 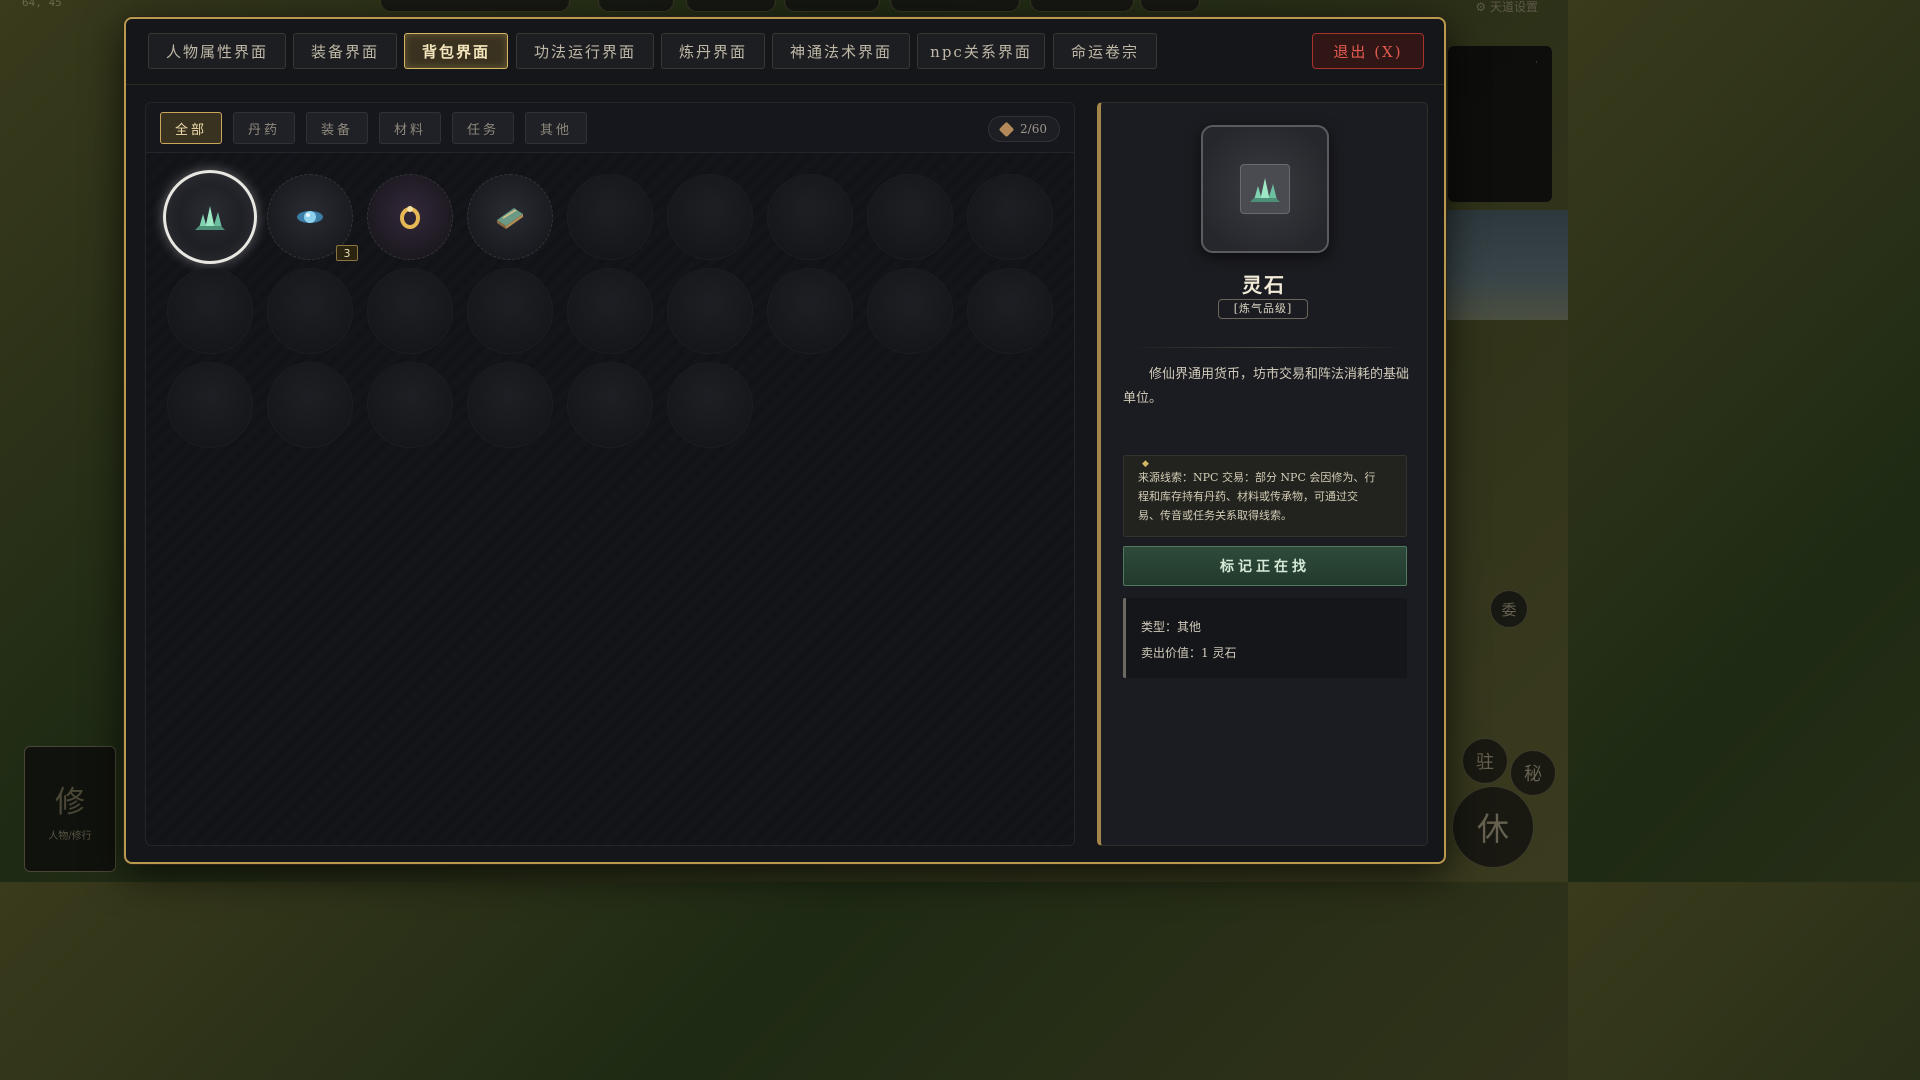 What do you see at coordinates (1493, 827) in the screenshot?
I see `rest-button: 休` at bounding box center [1493, 827].